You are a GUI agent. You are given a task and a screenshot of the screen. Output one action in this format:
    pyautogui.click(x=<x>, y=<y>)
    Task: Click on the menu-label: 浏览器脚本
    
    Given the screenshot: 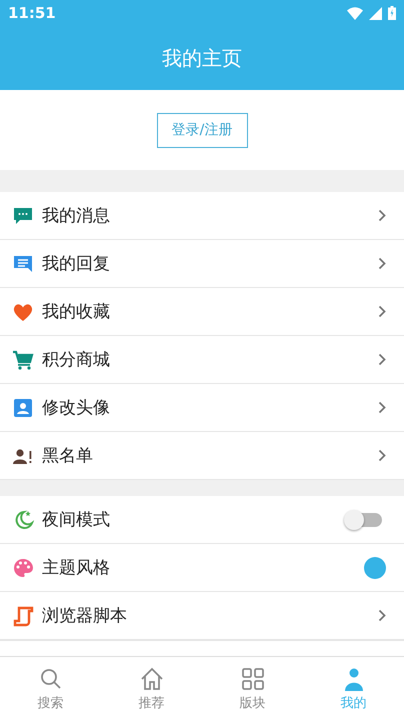 What is the action you would take?
    pyautogui.click(x=85, y=616)
    